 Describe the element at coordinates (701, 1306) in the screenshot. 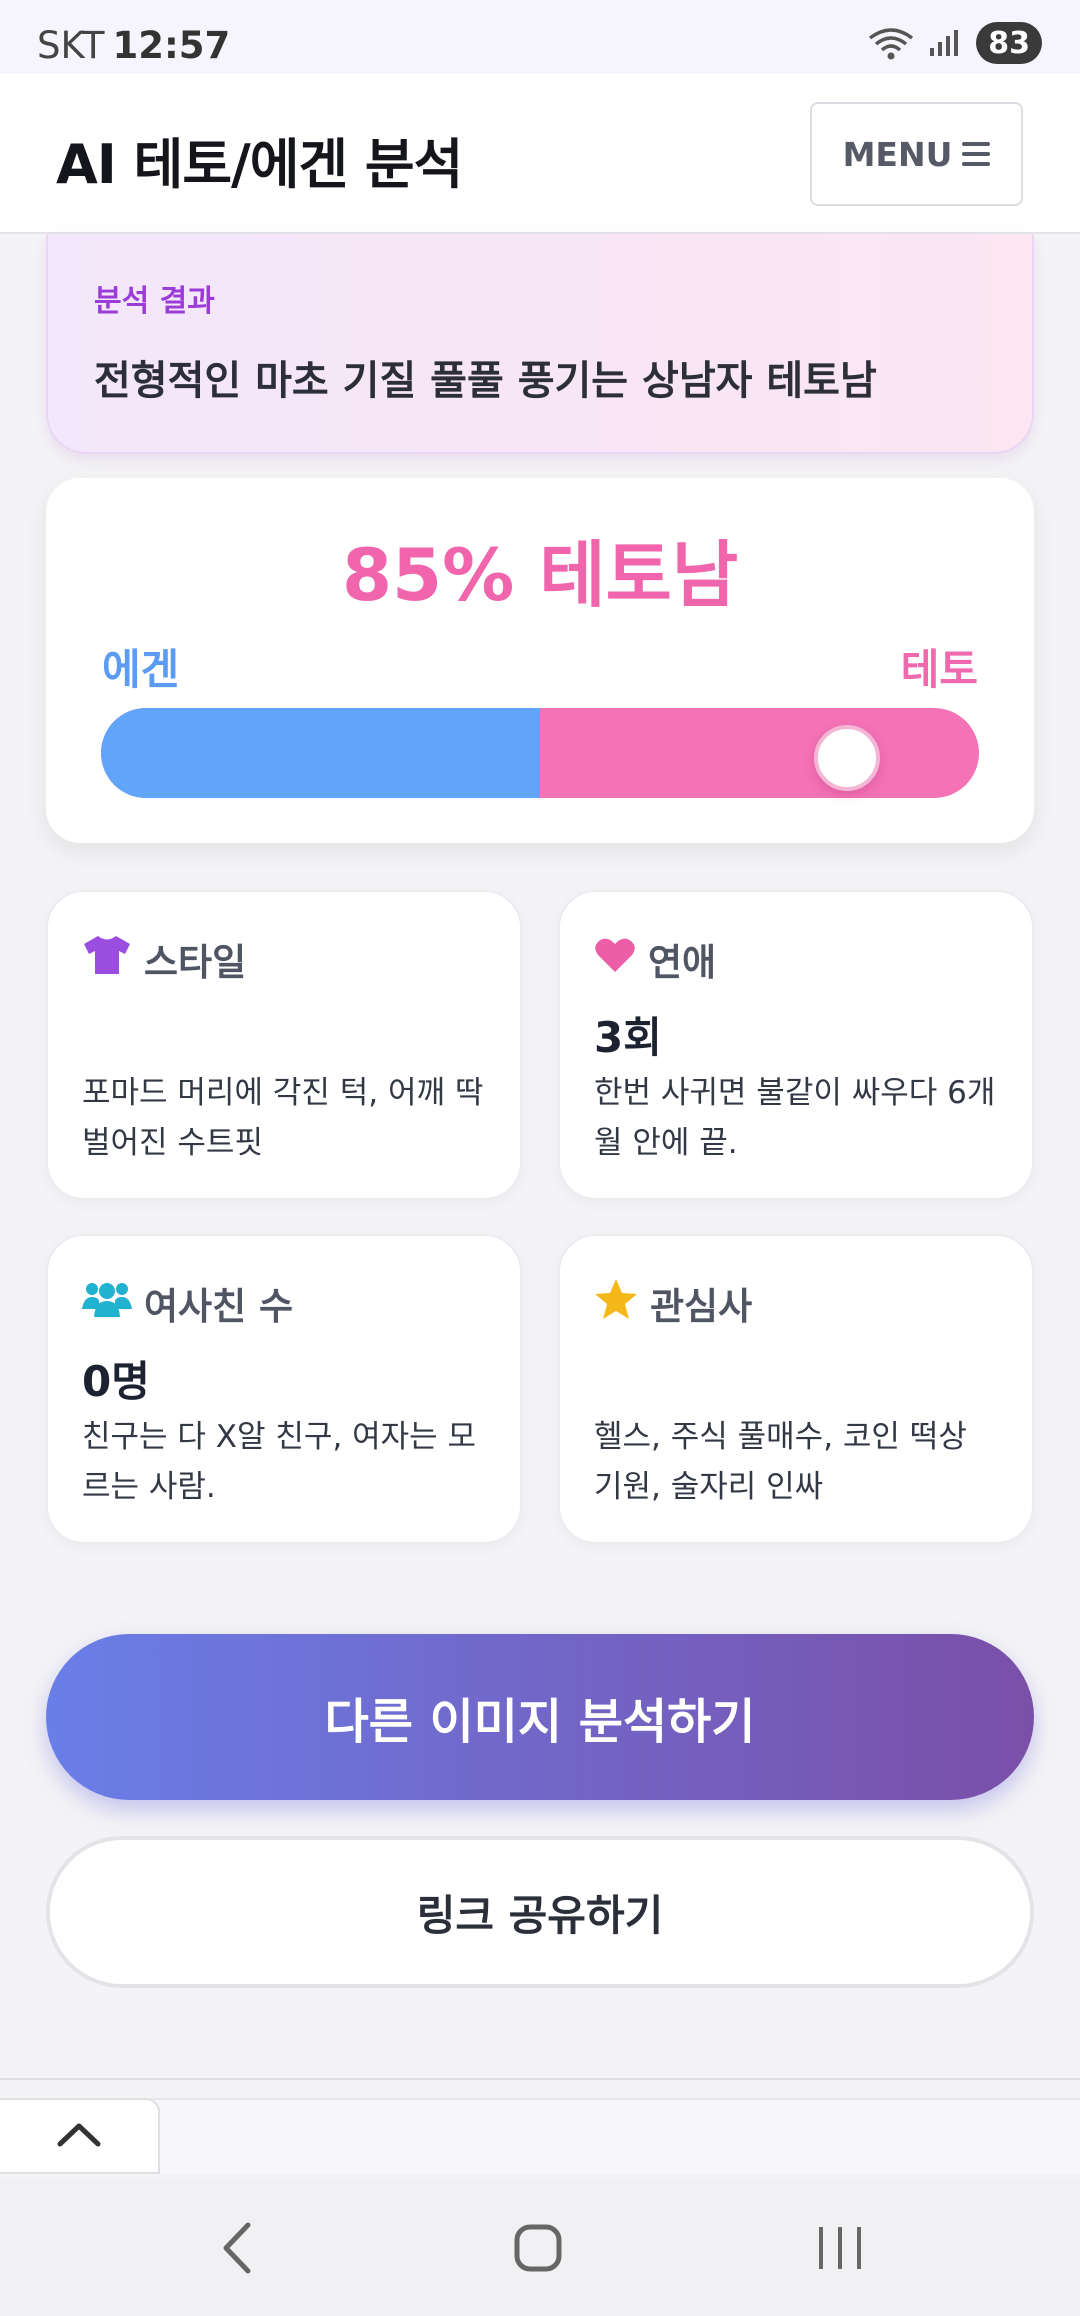

I see `interests-card-title: 관심사` at that location.